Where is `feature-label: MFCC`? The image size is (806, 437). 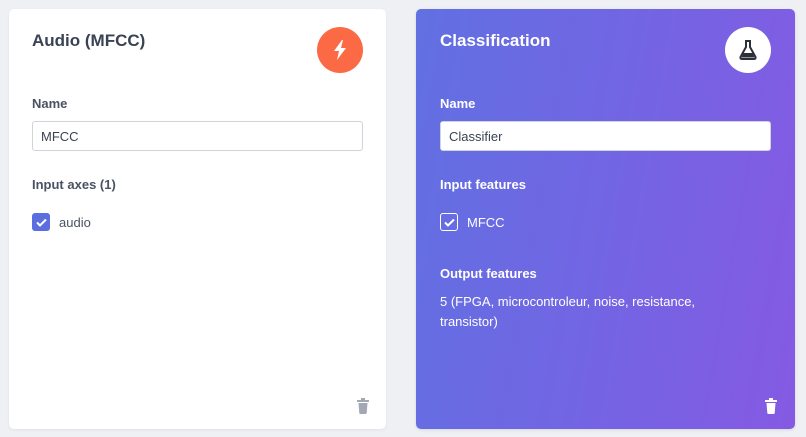 feature-label: MFCC is located at coordinates (486, 222).